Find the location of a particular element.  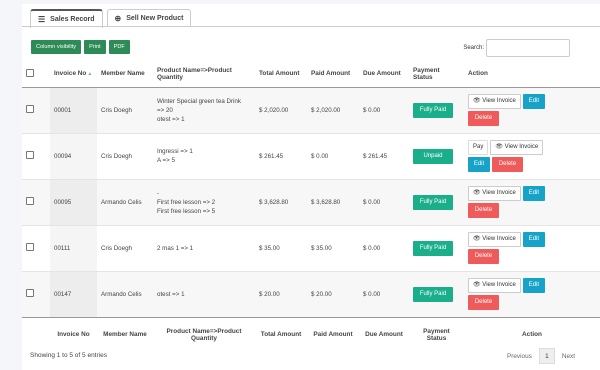

footer-total-amount: Total Amount is located at coordinates (281, 334).